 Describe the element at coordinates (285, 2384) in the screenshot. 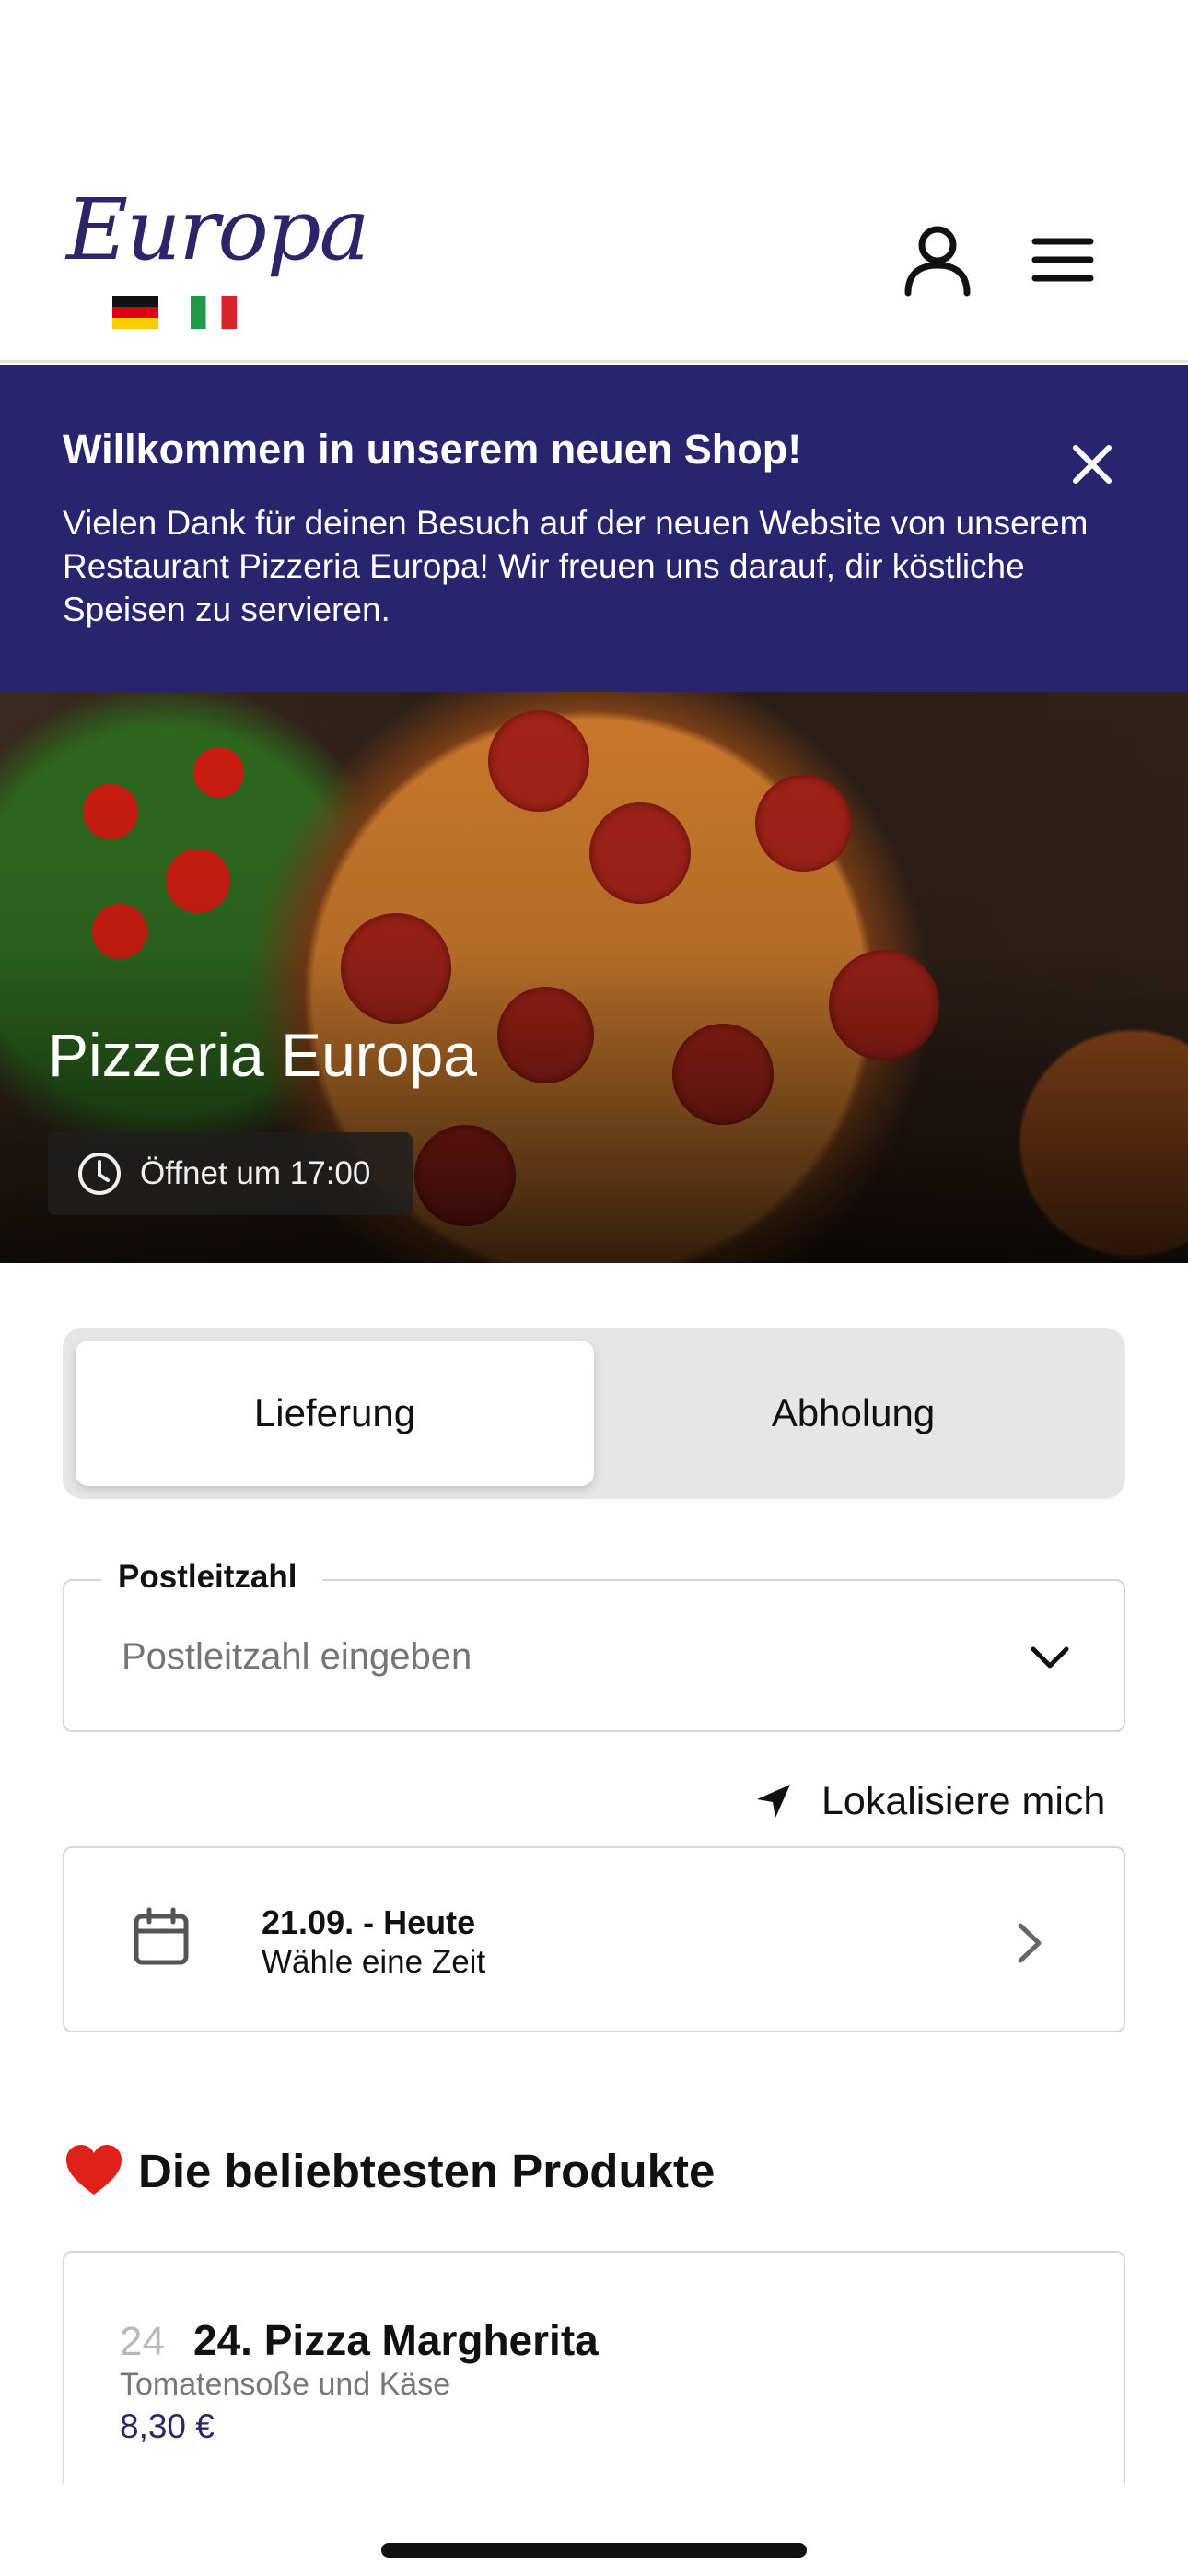

I see `product-description: Tomatensoße und Käse` at that location.